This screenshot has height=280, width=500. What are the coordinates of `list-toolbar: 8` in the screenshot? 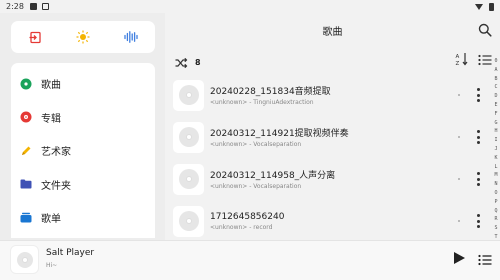 It's located at (188, 62).